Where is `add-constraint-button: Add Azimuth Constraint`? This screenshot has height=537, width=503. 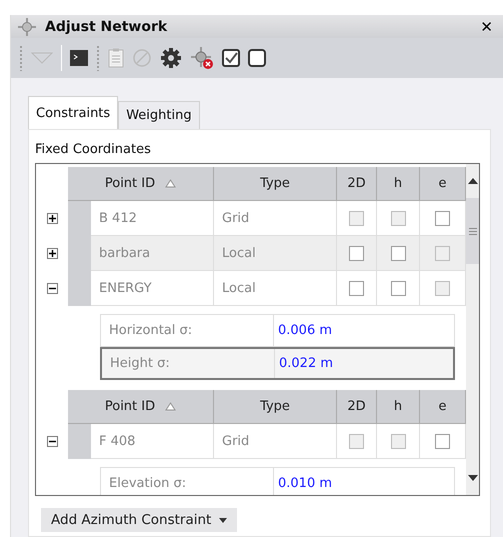 add-constraint-button: Add Azimuth Constraint is located at coordinates (139, 520).